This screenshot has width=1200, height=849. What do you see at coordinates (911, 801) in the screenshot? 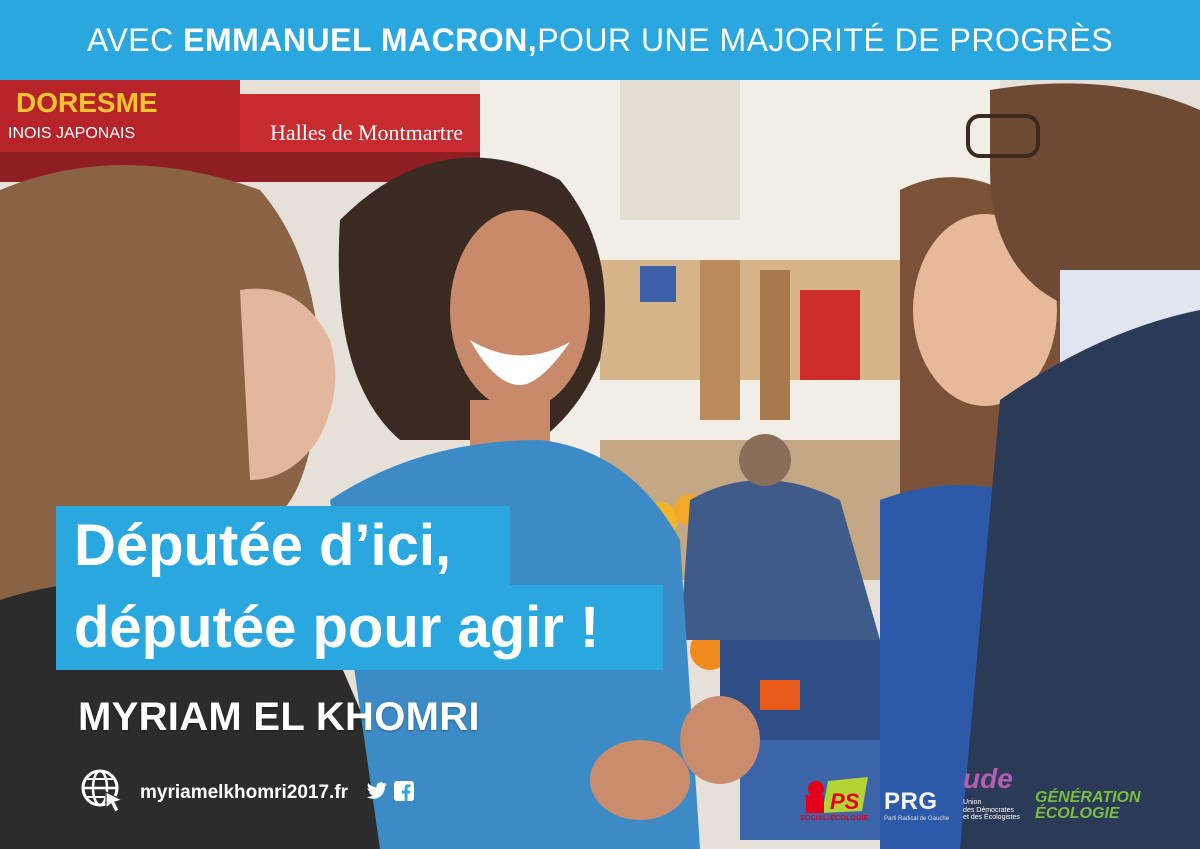
I see `prg-logo-mark: PRG` at bounding box center [911, 801].